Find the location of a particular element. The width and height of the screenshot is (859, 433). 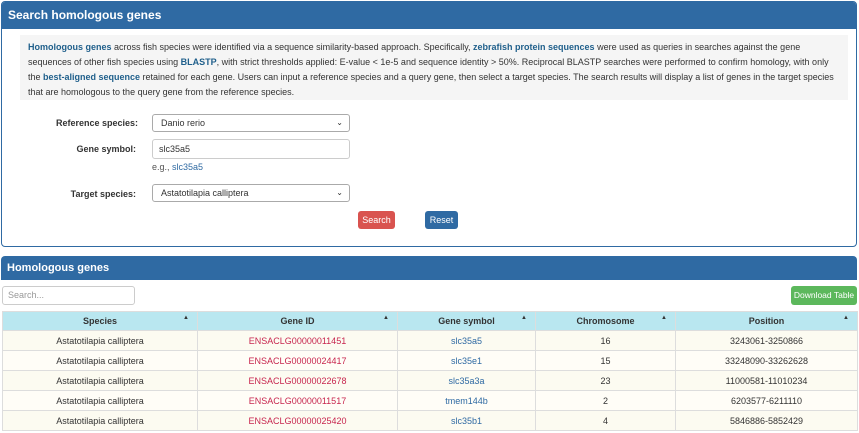

position-cell: 5846886-5852429 is located at coordinates (766, 420).